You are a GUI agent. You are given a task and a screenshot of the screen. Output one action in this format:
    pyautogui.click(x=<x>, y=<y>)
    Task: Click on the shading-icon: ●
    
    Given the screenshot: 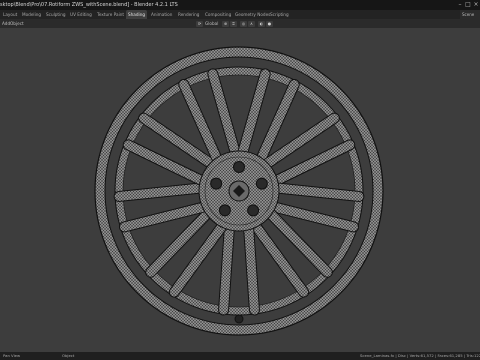 What is the action you would take?
    pyautogui.click(x=269, y=23)
    